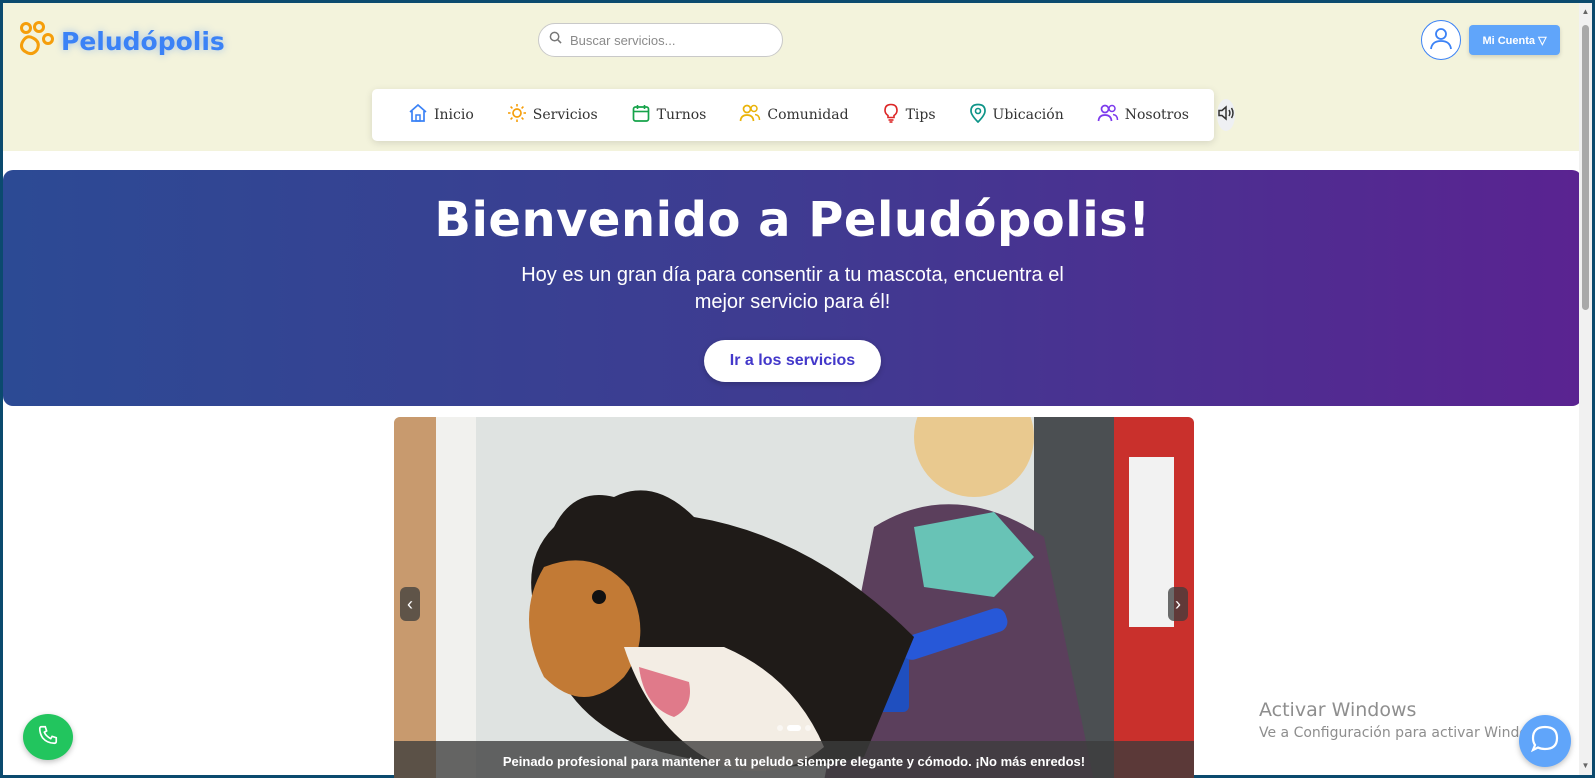 The height and width of the screenshot is (778, 1595). Describe the element at coordinates (1028, 115) in the screenshot. I see `nav-label: Ubicación` at that location.